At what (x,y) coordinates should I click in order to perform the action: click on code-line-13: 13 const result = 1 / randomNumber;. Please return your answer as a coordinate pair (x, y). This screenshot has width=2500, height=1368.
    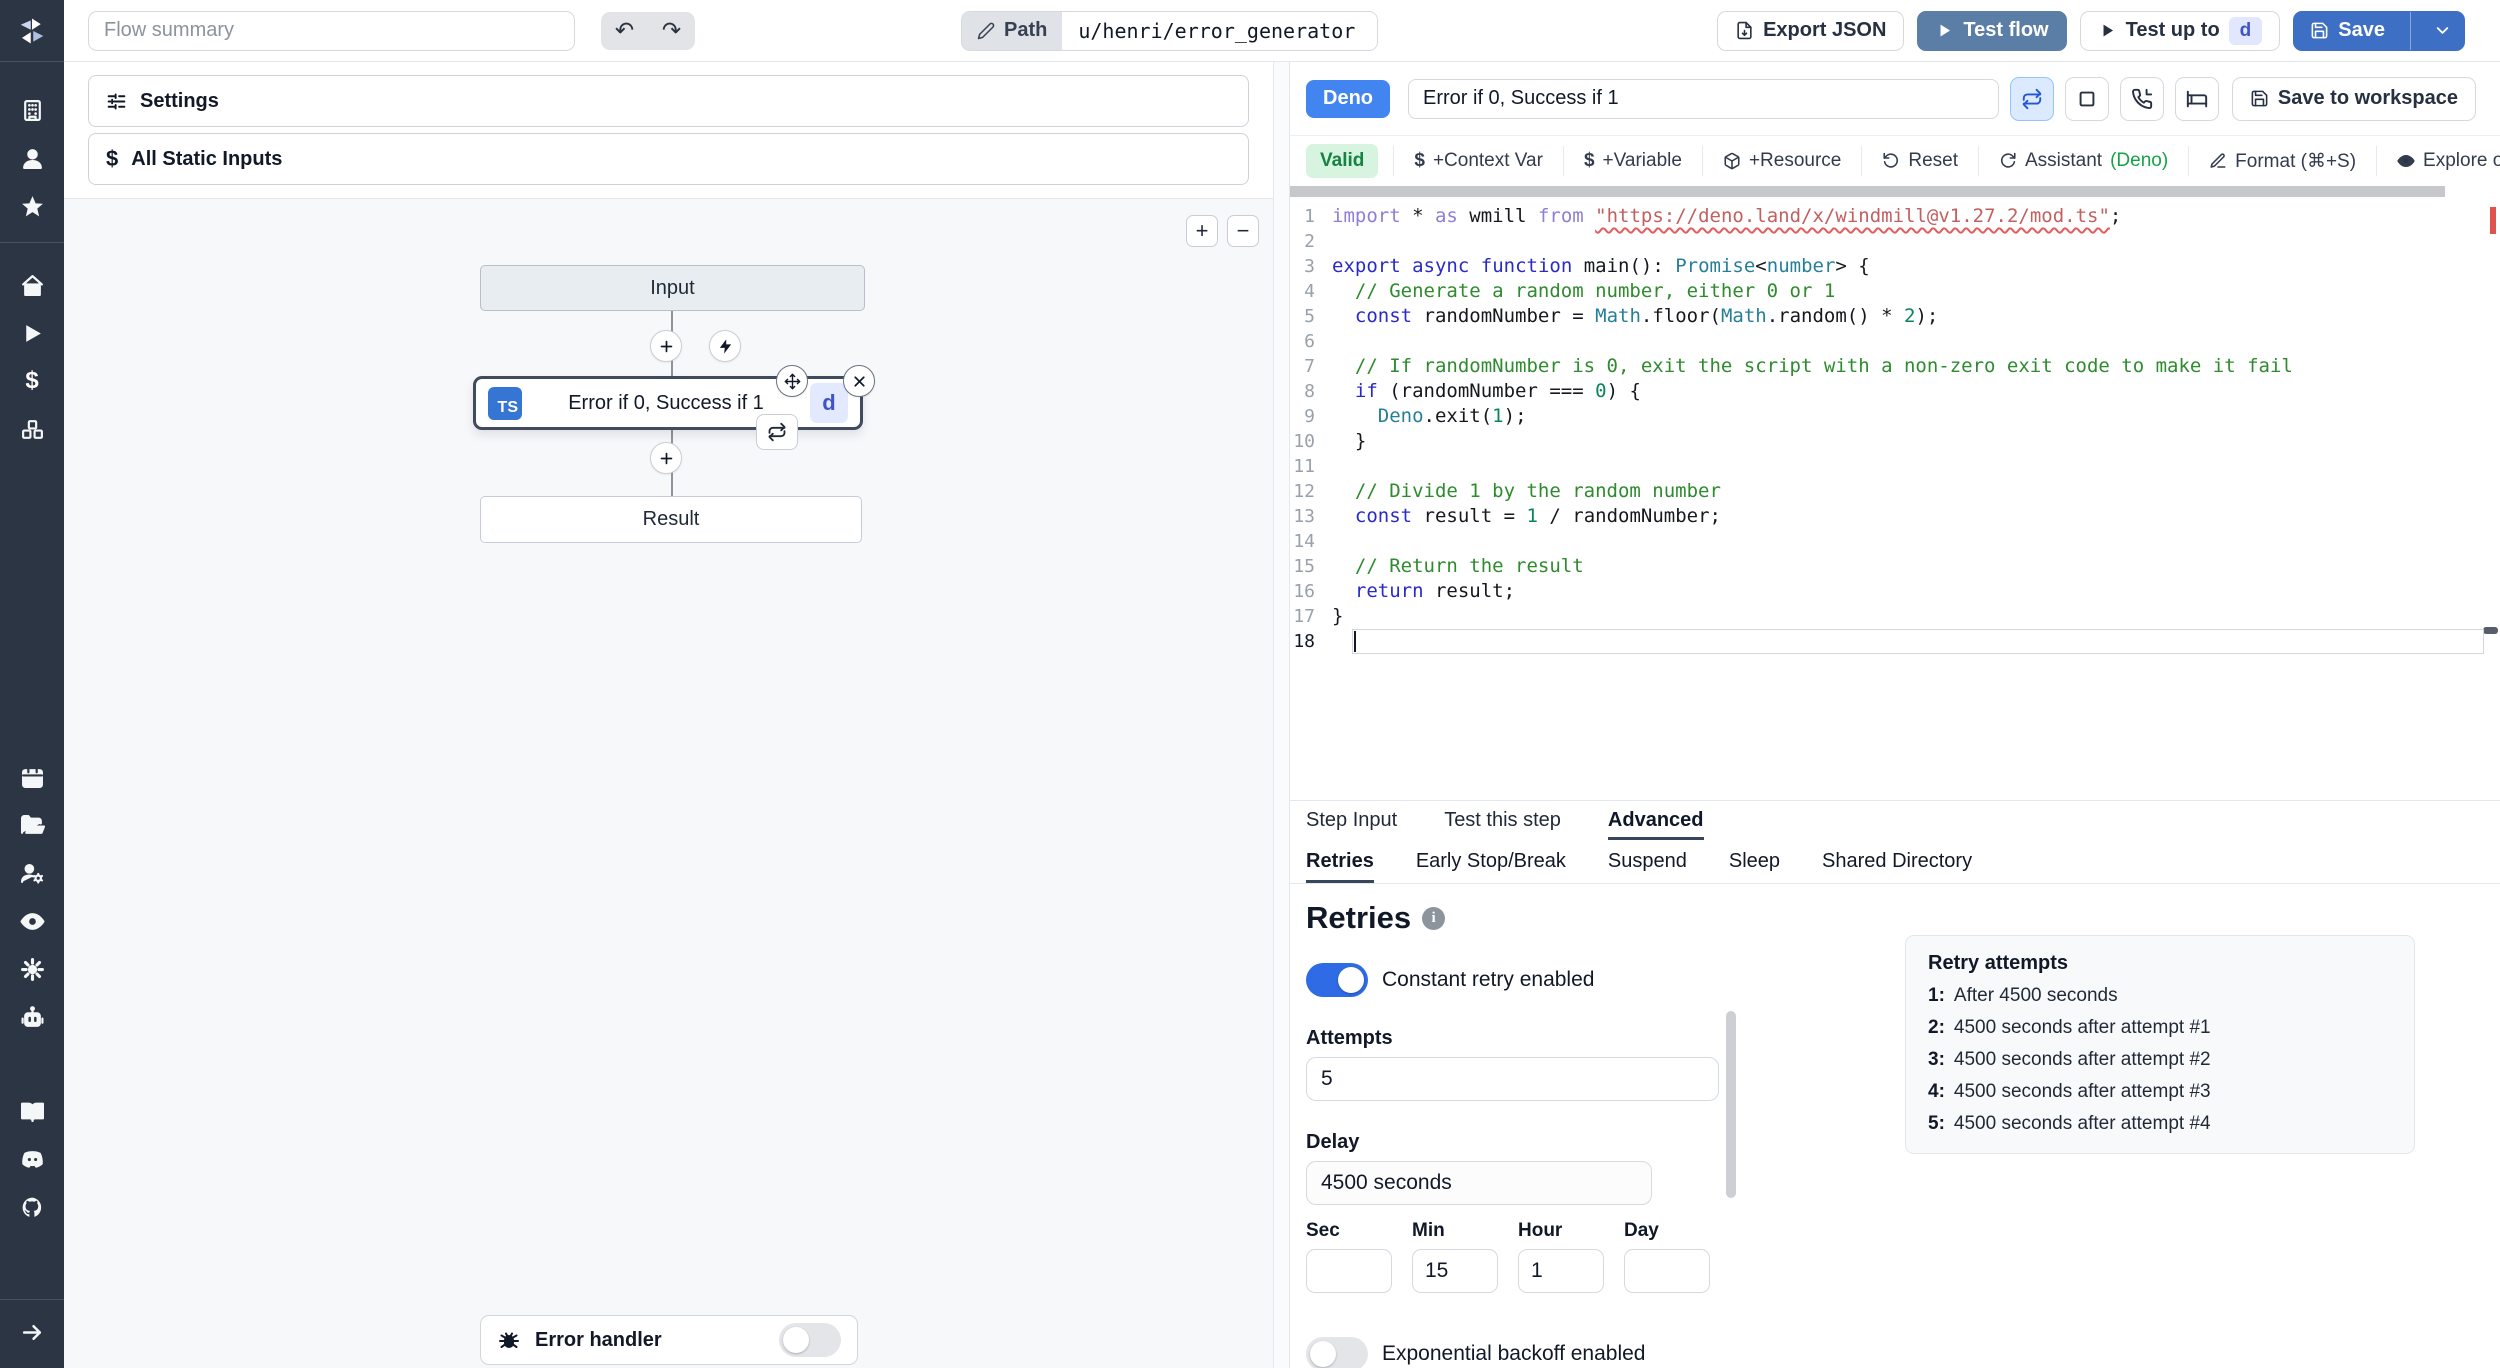
    Looking at the image, I should click on (1895, 516).